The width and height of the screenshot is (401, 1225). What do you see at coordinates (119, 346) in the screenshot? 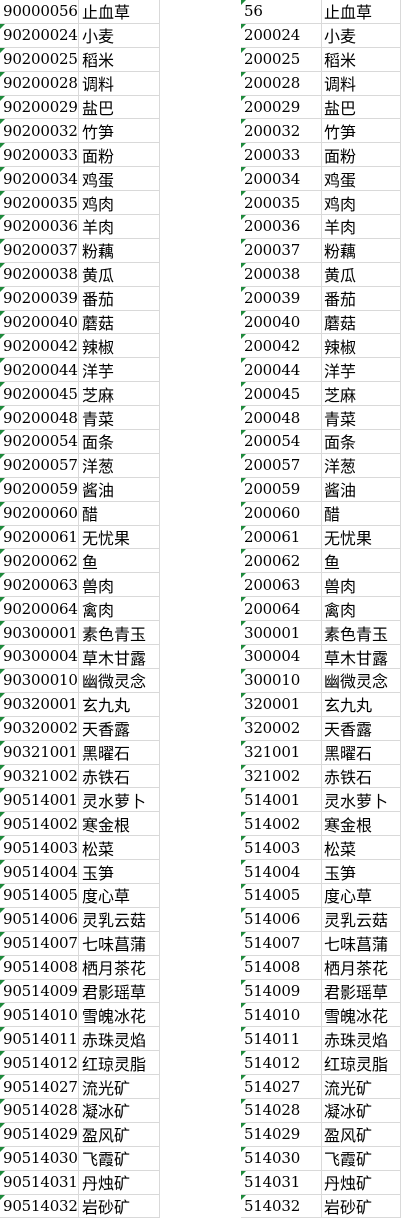
I see `item-name-cell: 辣椒` at bounding box center [119, 346].